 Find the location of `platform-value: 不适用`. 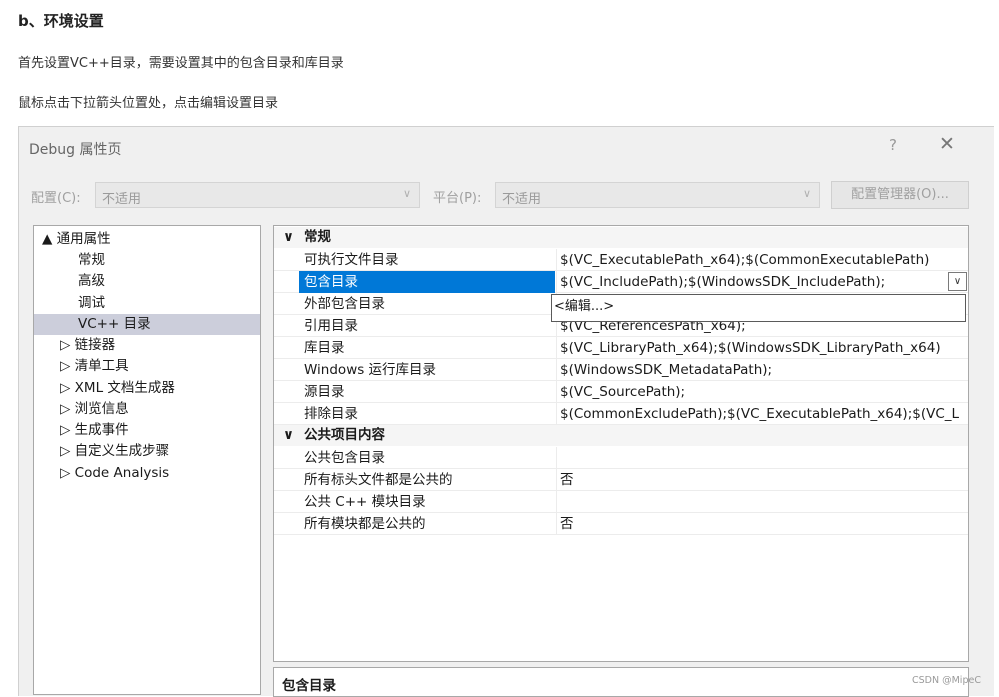

platform-value: 不适用 is located at coordinates (522, 199).